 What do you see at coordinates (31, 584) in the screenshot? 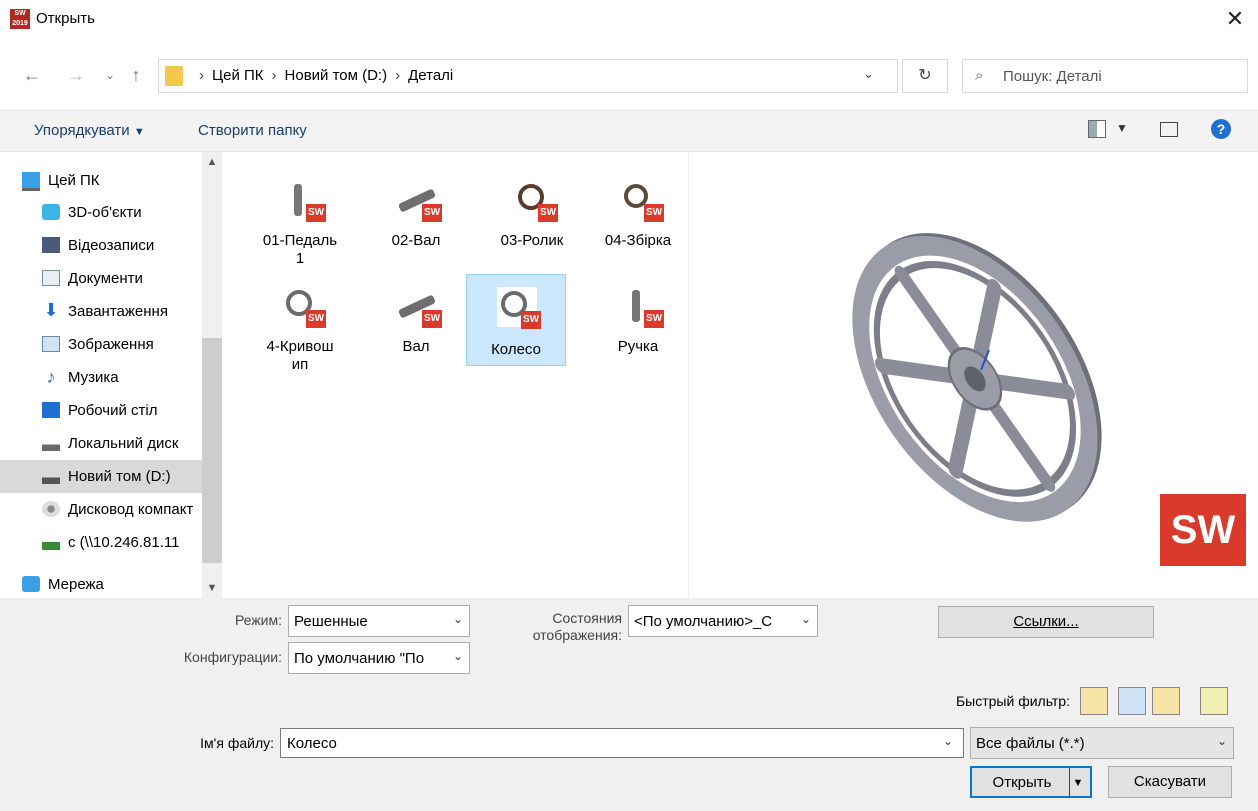
I see `network-icon` at bounding box center [31, 584].